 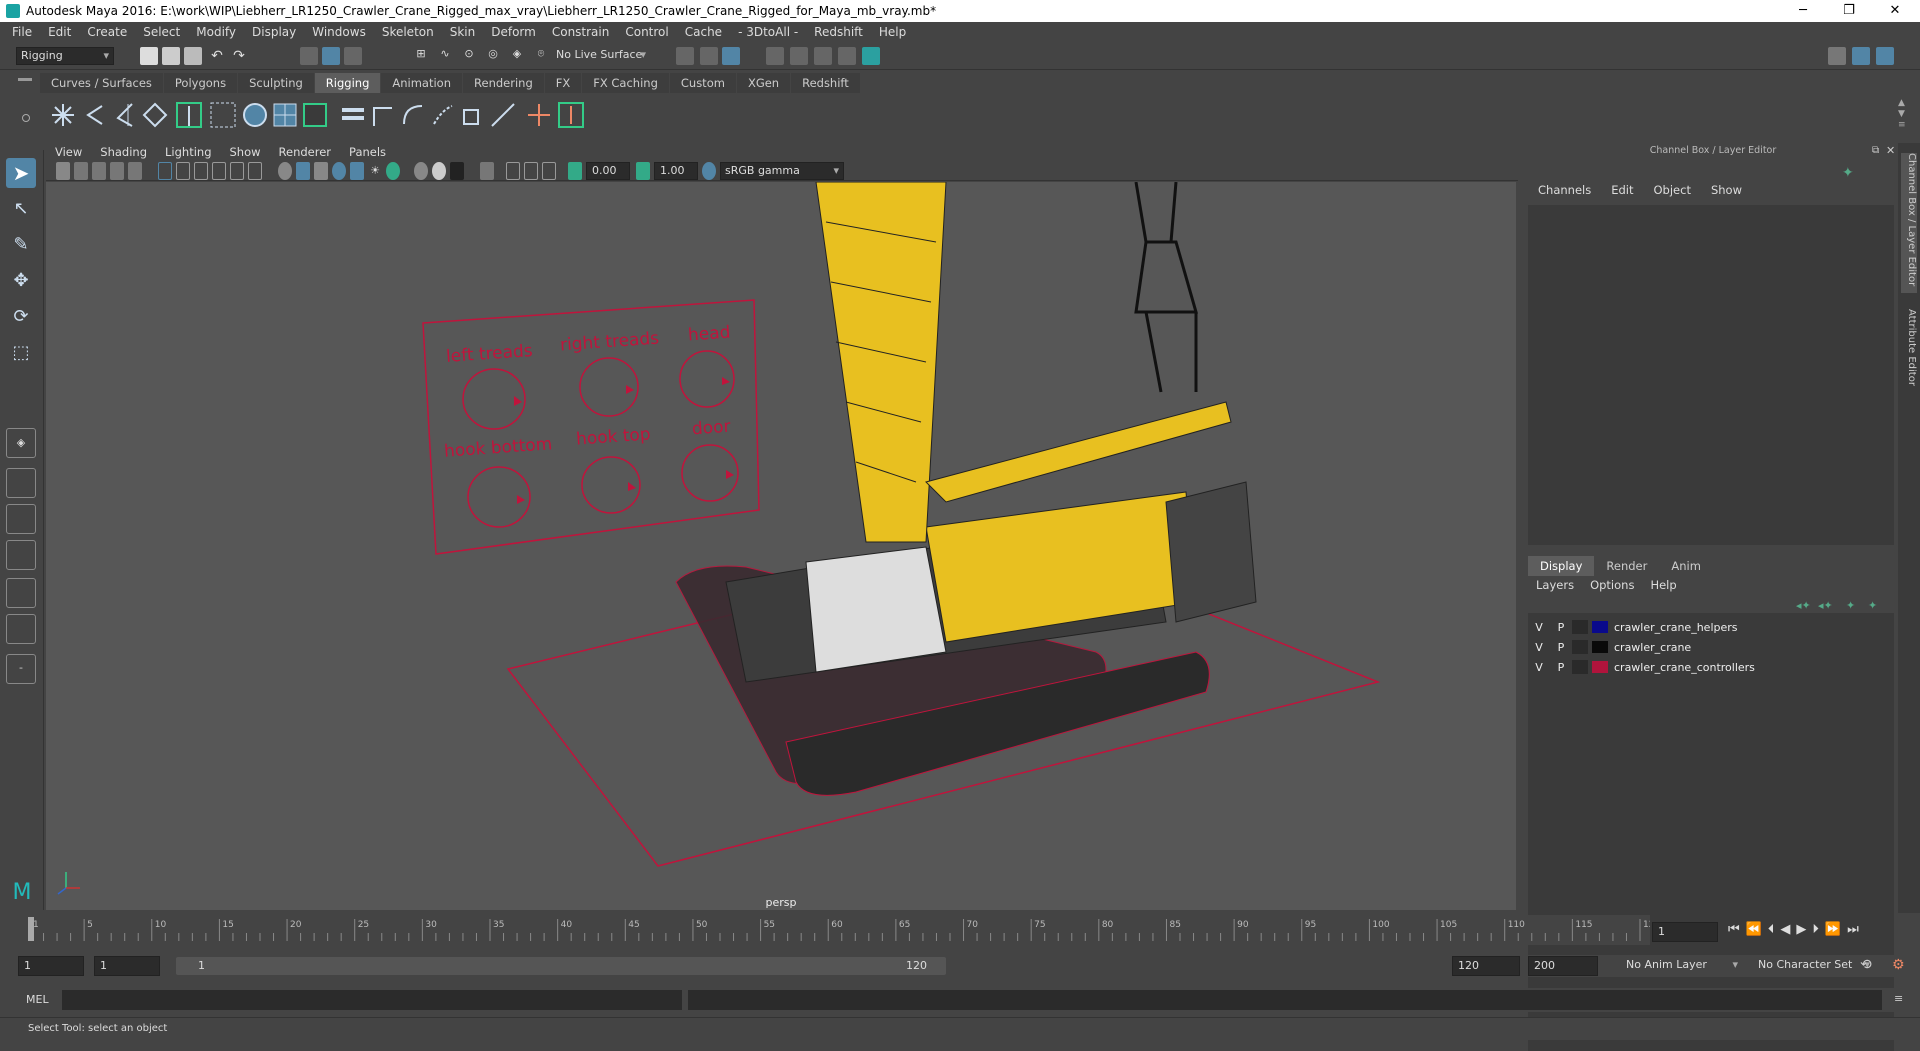 I want to click on play-backward-icon: ◀, so click(x=1788, y=929).